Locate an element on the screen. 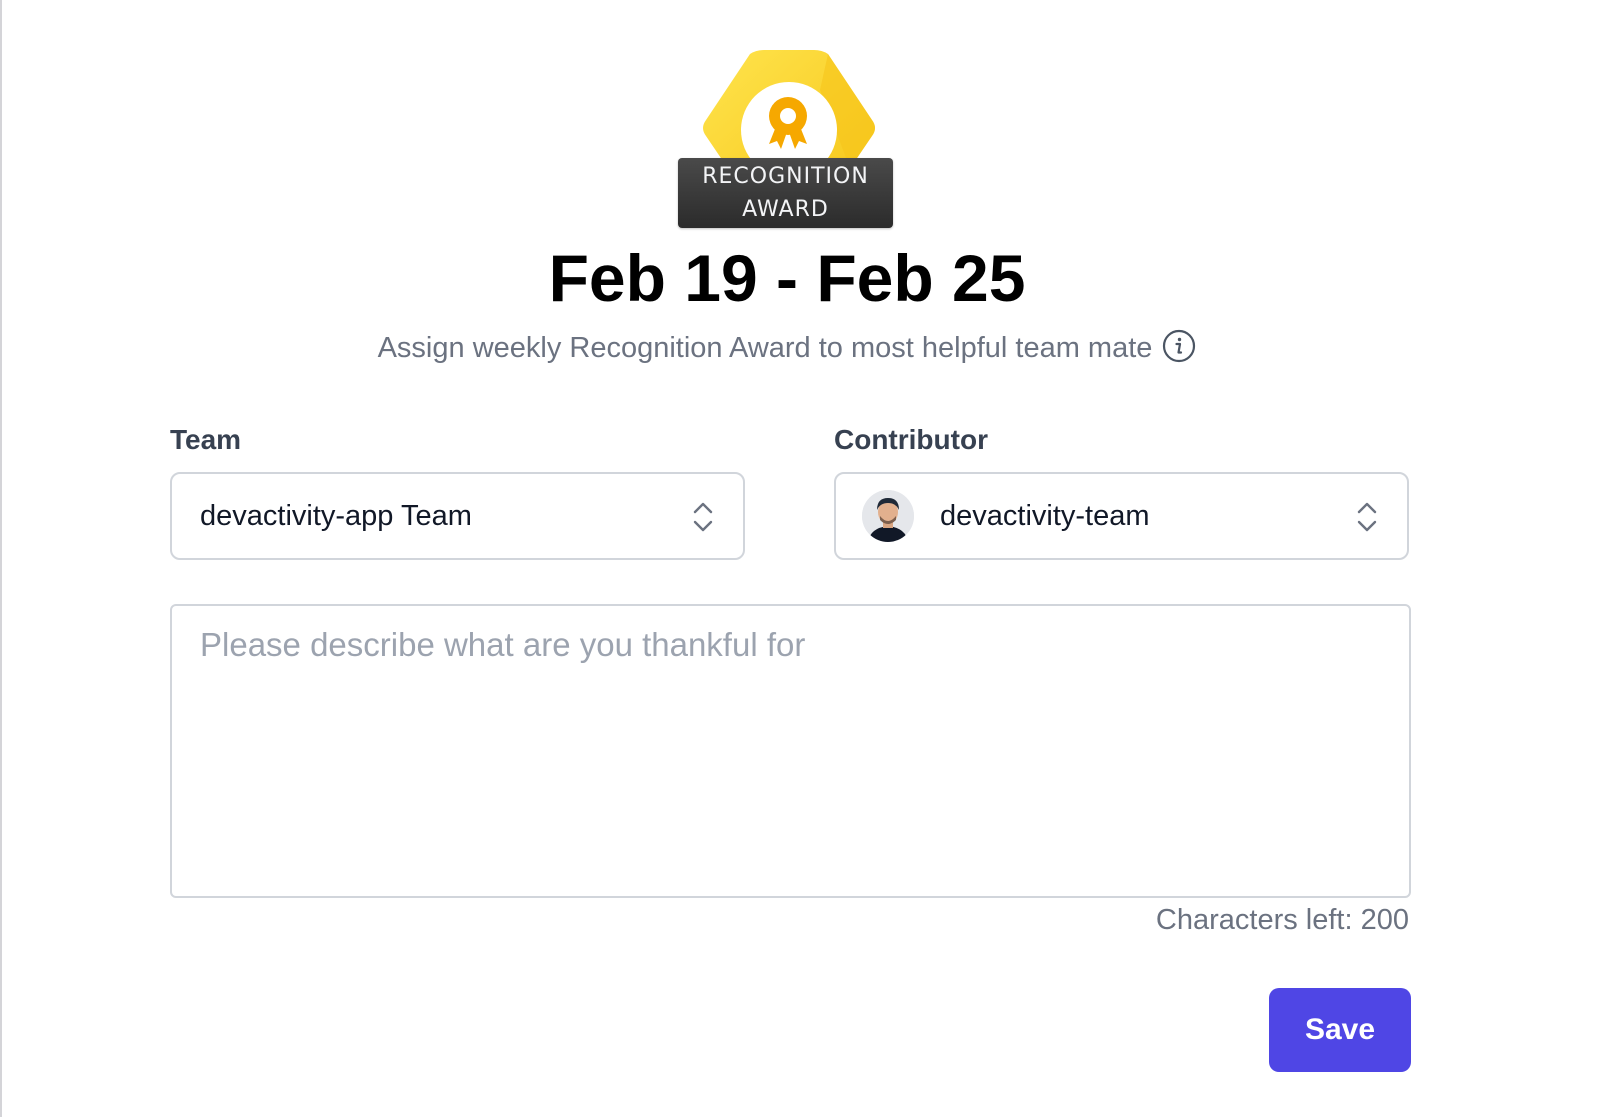 This screenshot has height=1117, width=1612. save-button: Save is located at coordinates (1340, 1030).